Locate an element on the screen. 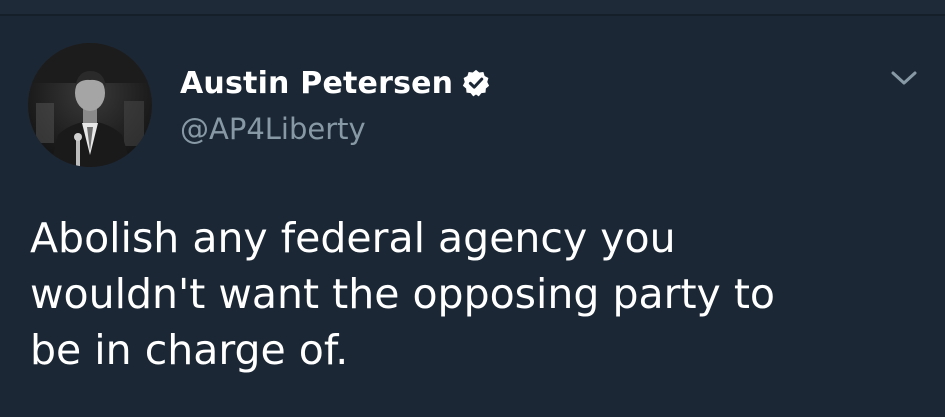 The height and width of the screenshot is (417, 945). tweet-line: Abolish any federal agency you is located at coordinates (353, 238).